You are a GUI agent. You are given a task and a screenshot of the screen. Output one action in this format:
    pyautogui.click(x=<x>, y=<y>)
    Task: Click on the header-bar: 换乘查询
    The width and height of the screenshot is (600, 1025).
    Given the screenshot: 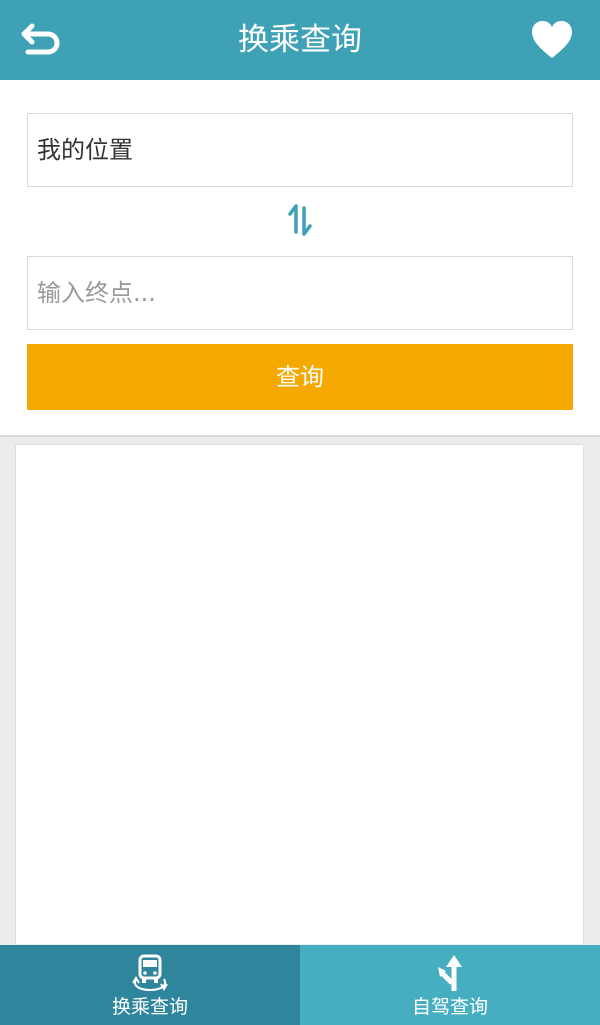 What is the action you would take?
    pyautogui.click(x=300, y=40)
    